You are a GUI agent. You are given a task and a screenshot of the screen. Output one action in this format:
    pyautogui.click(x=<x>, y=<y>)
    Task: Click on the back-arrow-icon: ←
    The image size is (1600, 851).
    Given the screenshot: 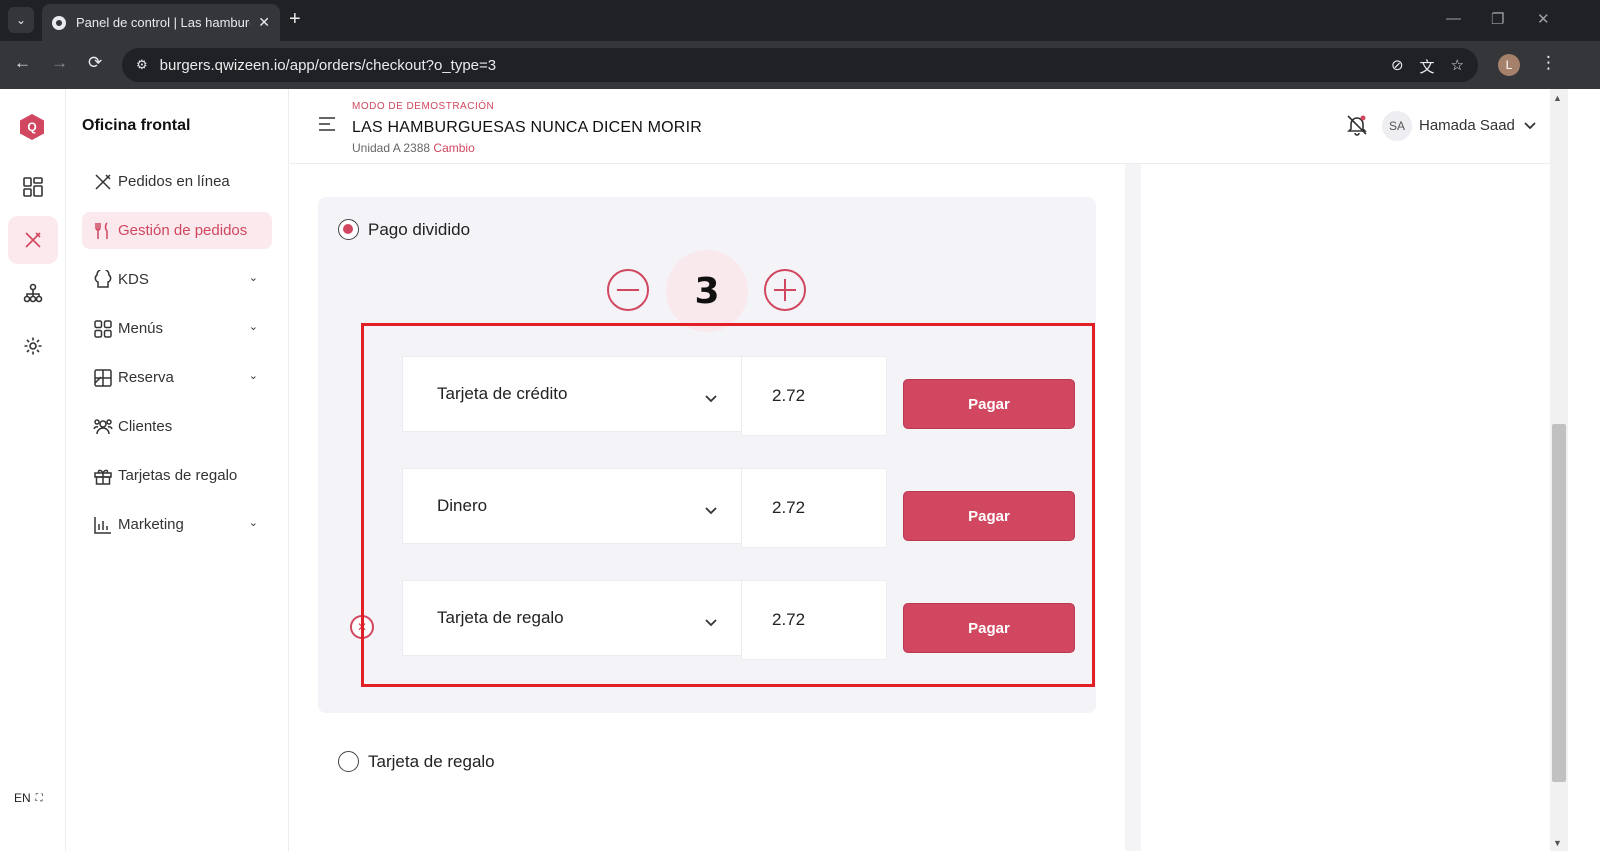 What is the action you would take?
    pyautogui.click(x=22, y=63)
    